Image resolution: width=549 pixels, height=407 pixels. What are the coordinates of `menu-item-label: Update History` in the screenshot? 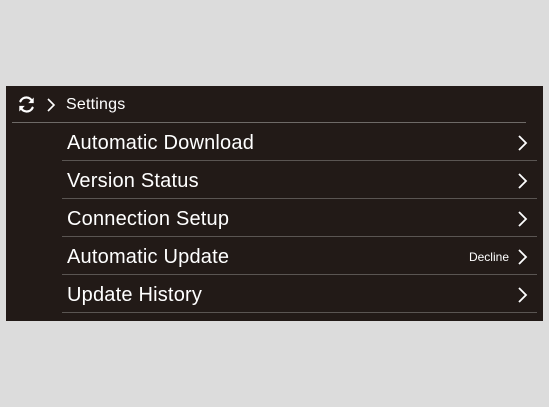 It's located at (135, 295).